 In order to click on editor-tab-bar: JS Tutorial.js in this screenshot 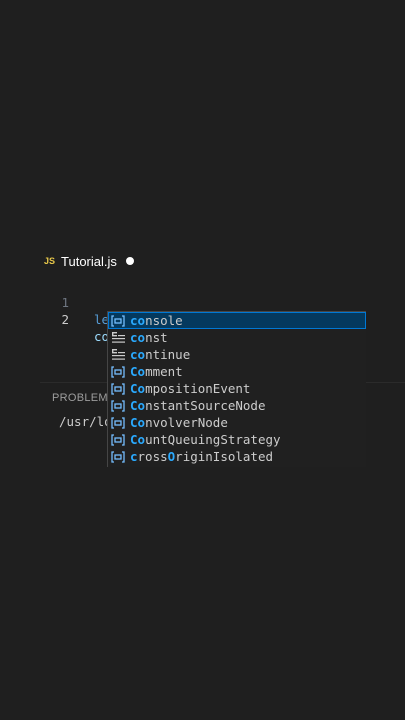, I will do `click(202, 261)`.